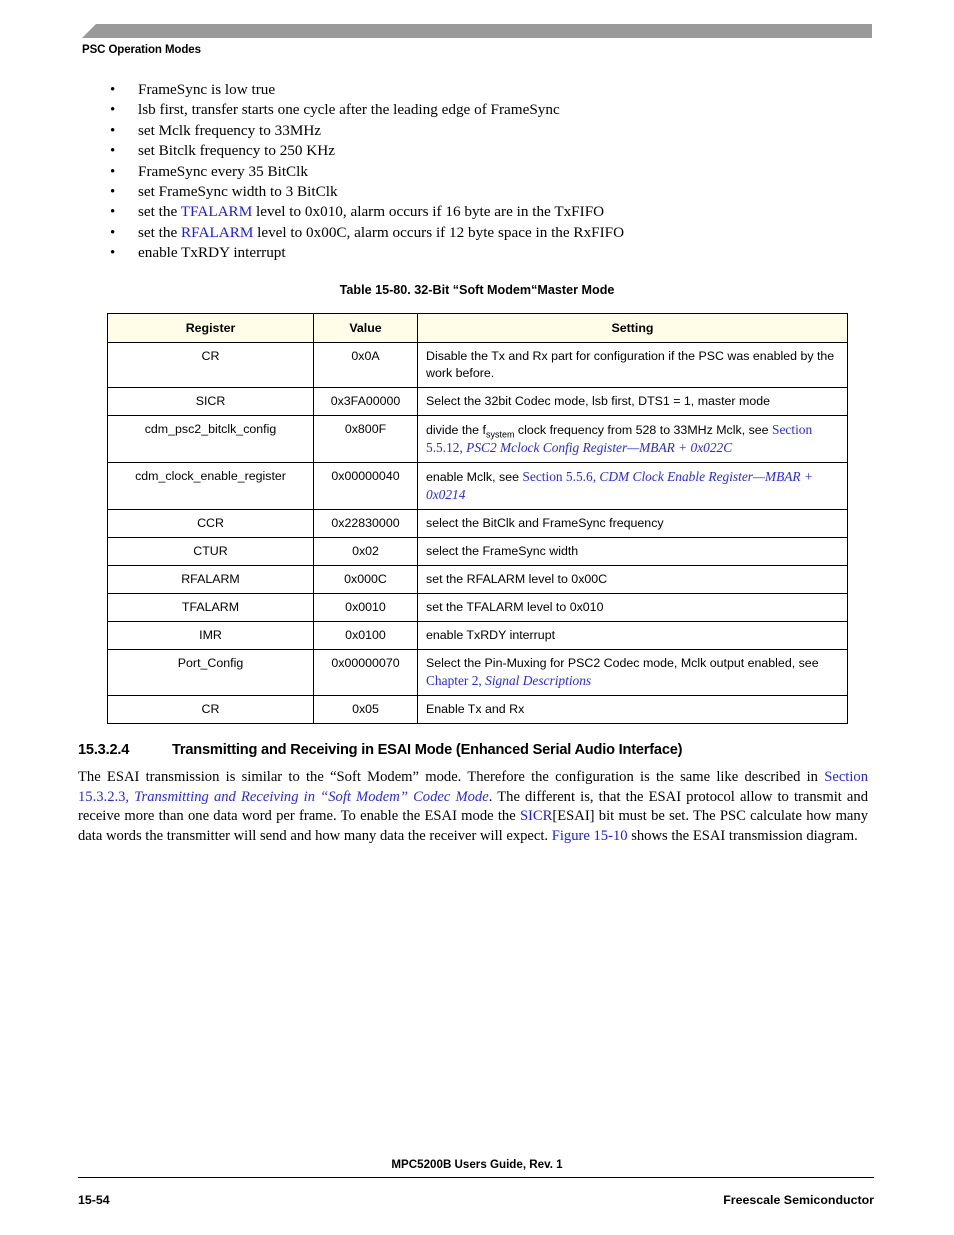 The image size is (954, 1235). What do you see at coordinates (210, 523) in the screenshot?
I see `cell-register: CCR` at bounding box center [210, 523].